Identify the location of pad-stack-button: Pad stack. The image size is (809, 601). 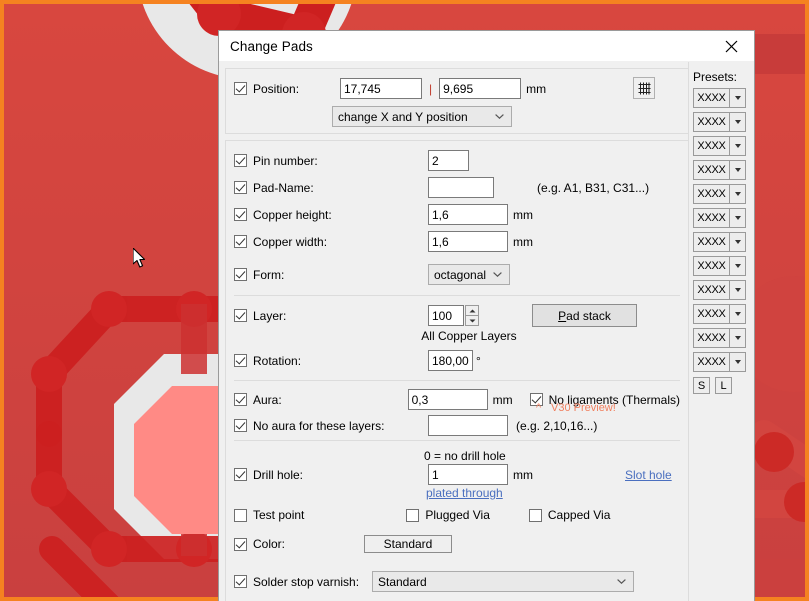
(584, 315).